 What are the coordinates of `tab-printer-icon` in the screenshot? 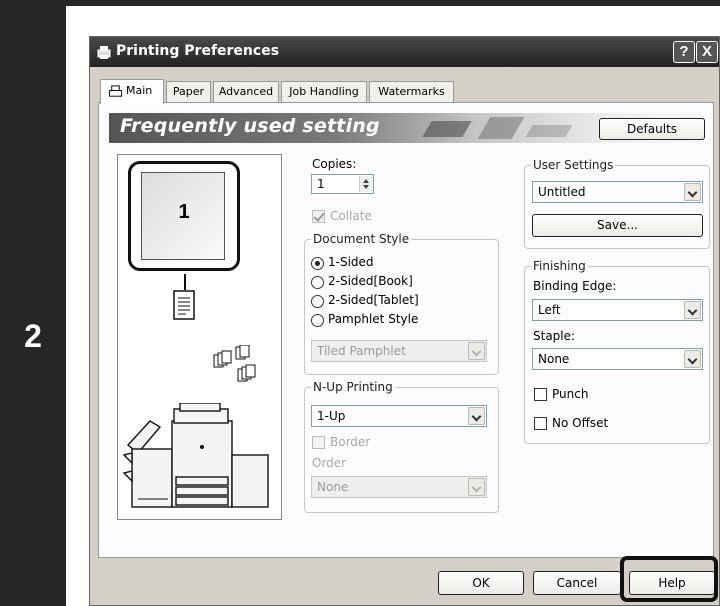 It's located at (115, 91).